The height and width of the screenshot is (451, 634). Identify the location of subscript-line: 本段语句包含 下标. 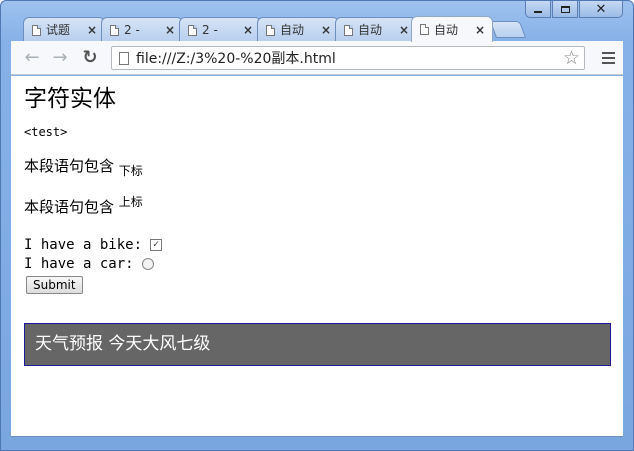
(319, 167).